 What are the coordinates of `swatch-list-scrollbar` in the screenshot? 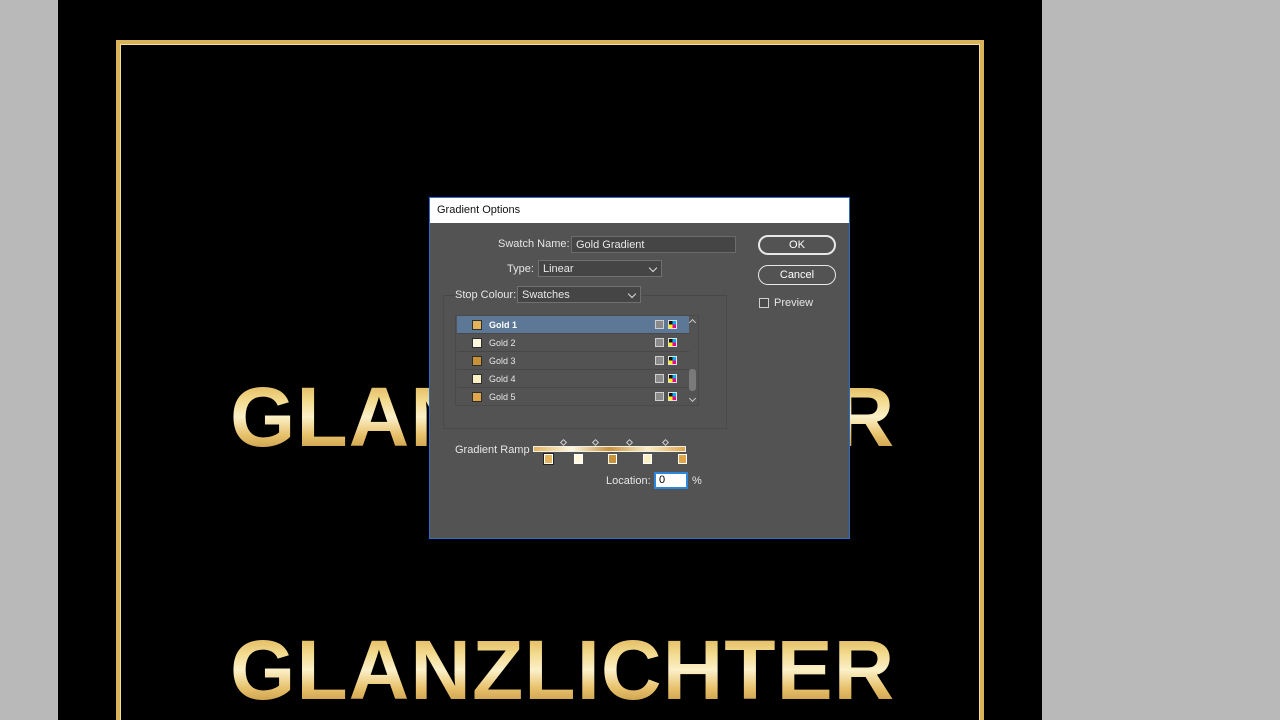 It's located at (692, 360).